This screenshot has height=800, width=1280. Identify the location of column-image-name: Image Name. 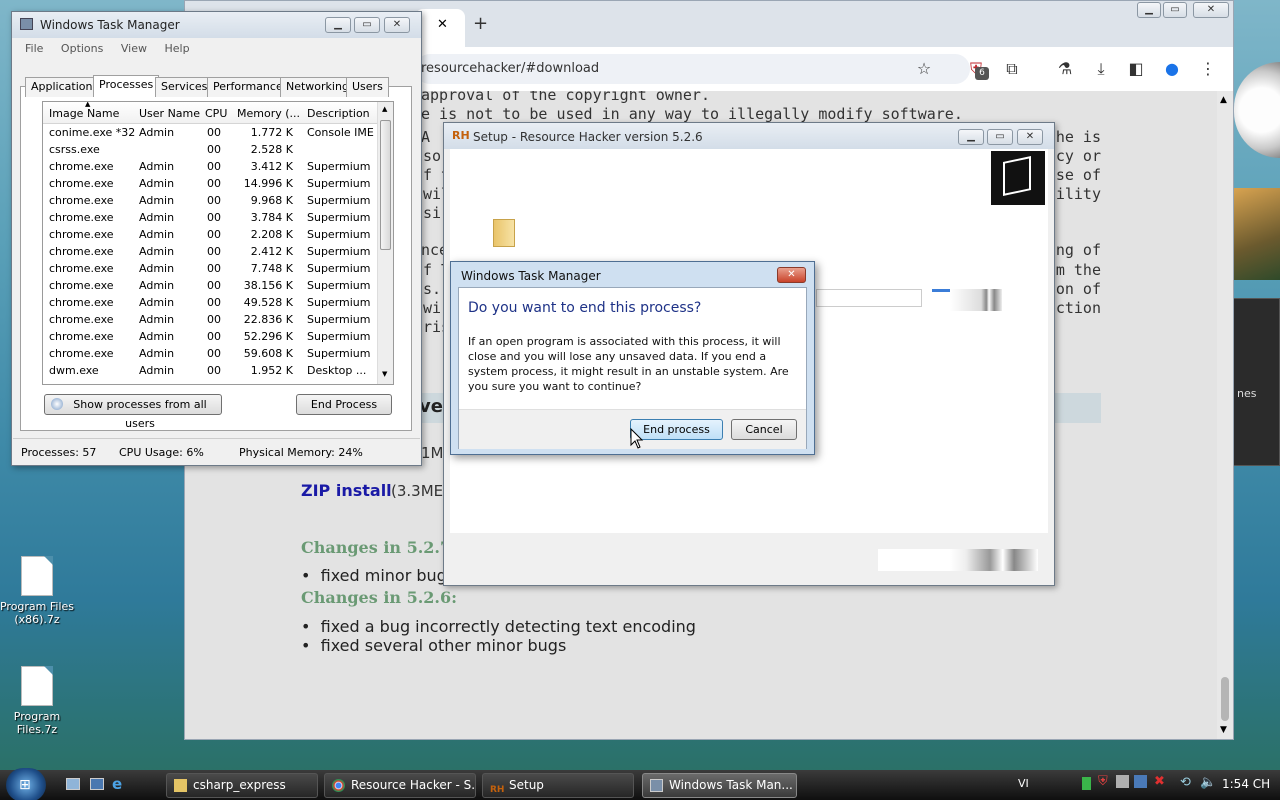
(84, 113).